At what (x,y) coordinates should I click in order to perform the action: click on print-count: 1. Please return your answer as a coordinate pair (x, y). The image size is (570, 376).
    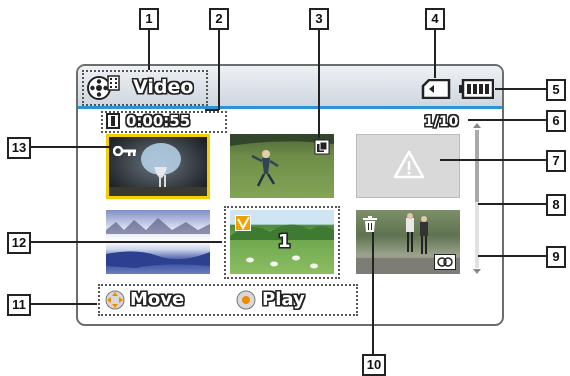
    Looking at the image, I should click on (284, 241).